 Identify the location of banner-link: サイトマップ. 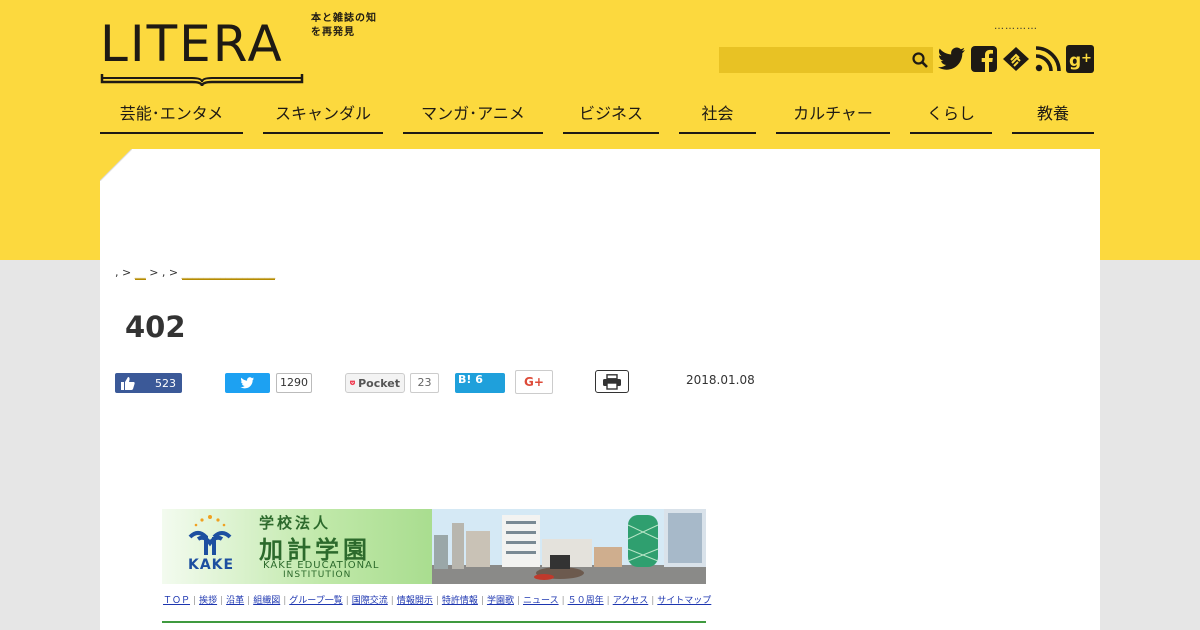
(684, 601).